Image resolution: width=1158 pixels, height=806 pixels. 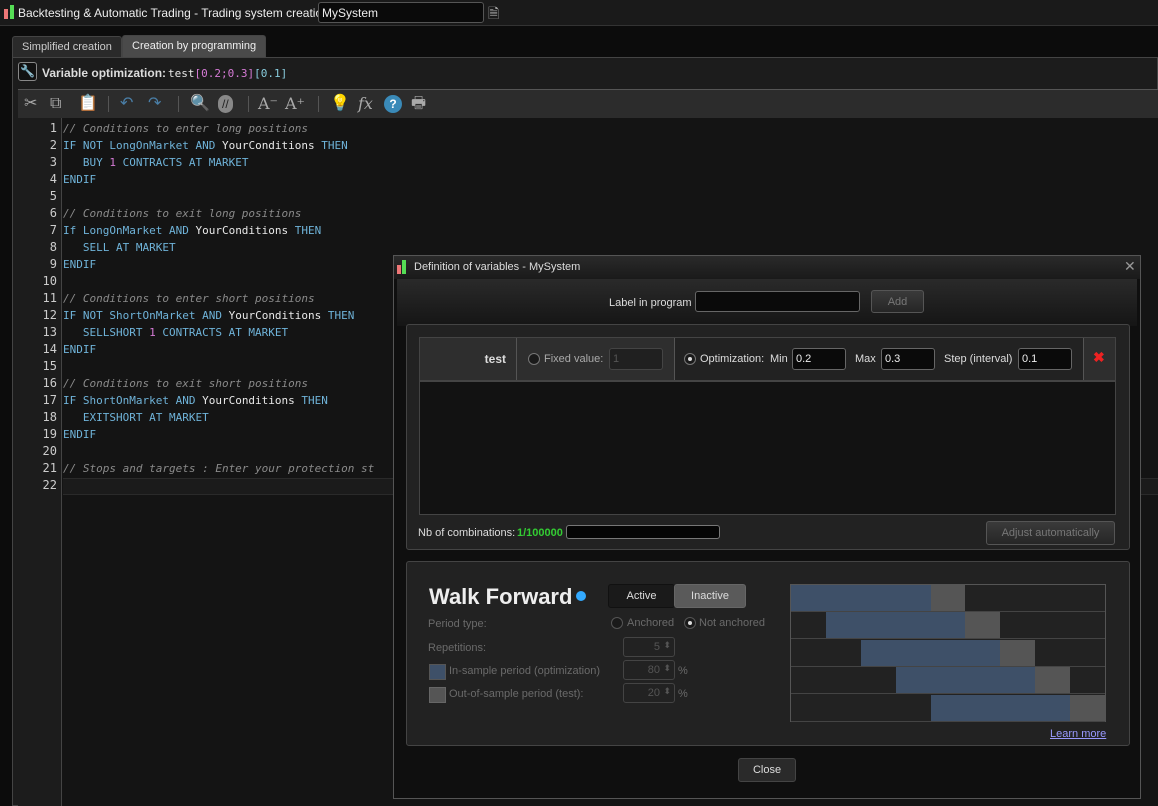 What do you see at coordinates (6, 14) in the screenshot?
I see `app-logo-icon` at bounding box center [6, 14].